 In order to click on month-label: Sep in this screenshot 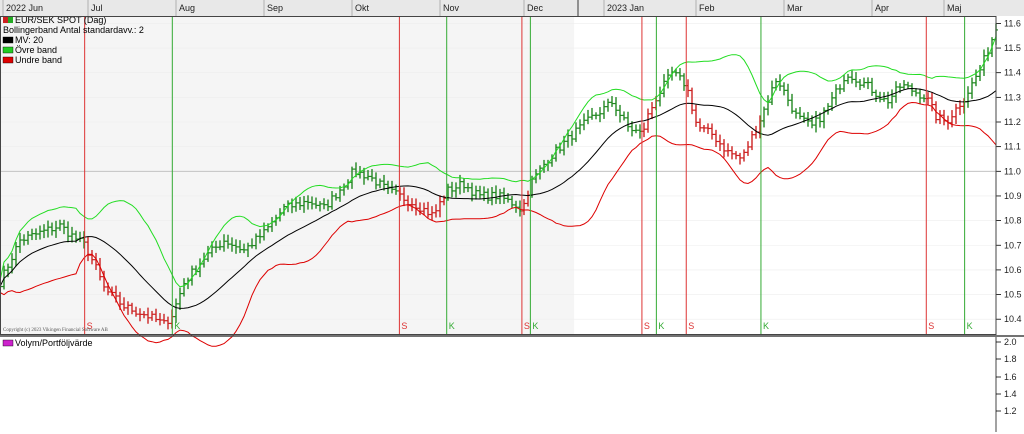, I will do `click(275, 8)`.